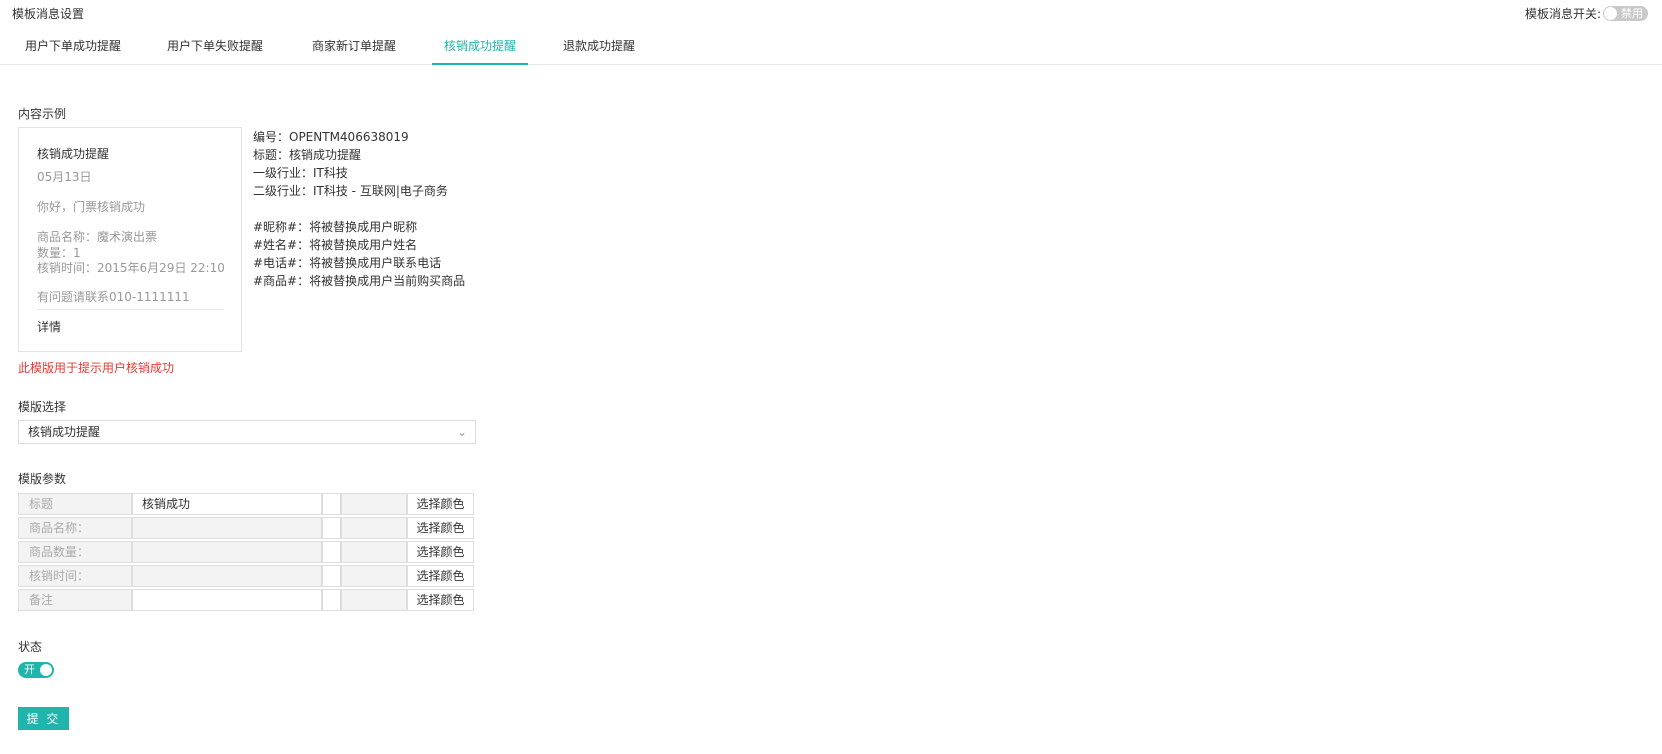 This screenshot has width=1662, height=754. What do you see at coordinates (354, 45) in the screenshot?
I see `tab-merchant-new-order: 商家新订单提醒` at bounding box center [354, 45].